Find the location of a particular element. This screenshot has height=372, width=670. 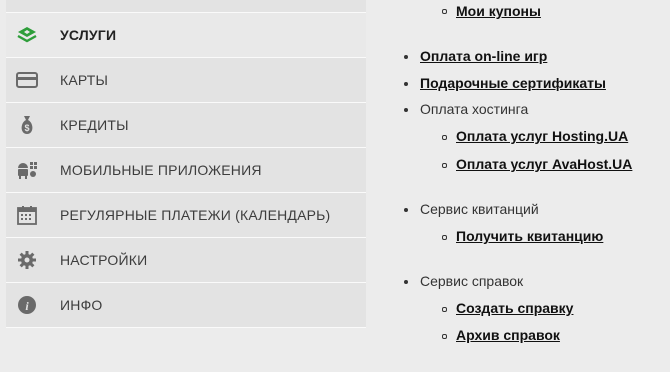

sidebar-item-label: РЕГУЛЯРНЫЕ ПЛАТЕЖИ (КАЛЕНДАРЬ) is located at coordinates (195, 215).